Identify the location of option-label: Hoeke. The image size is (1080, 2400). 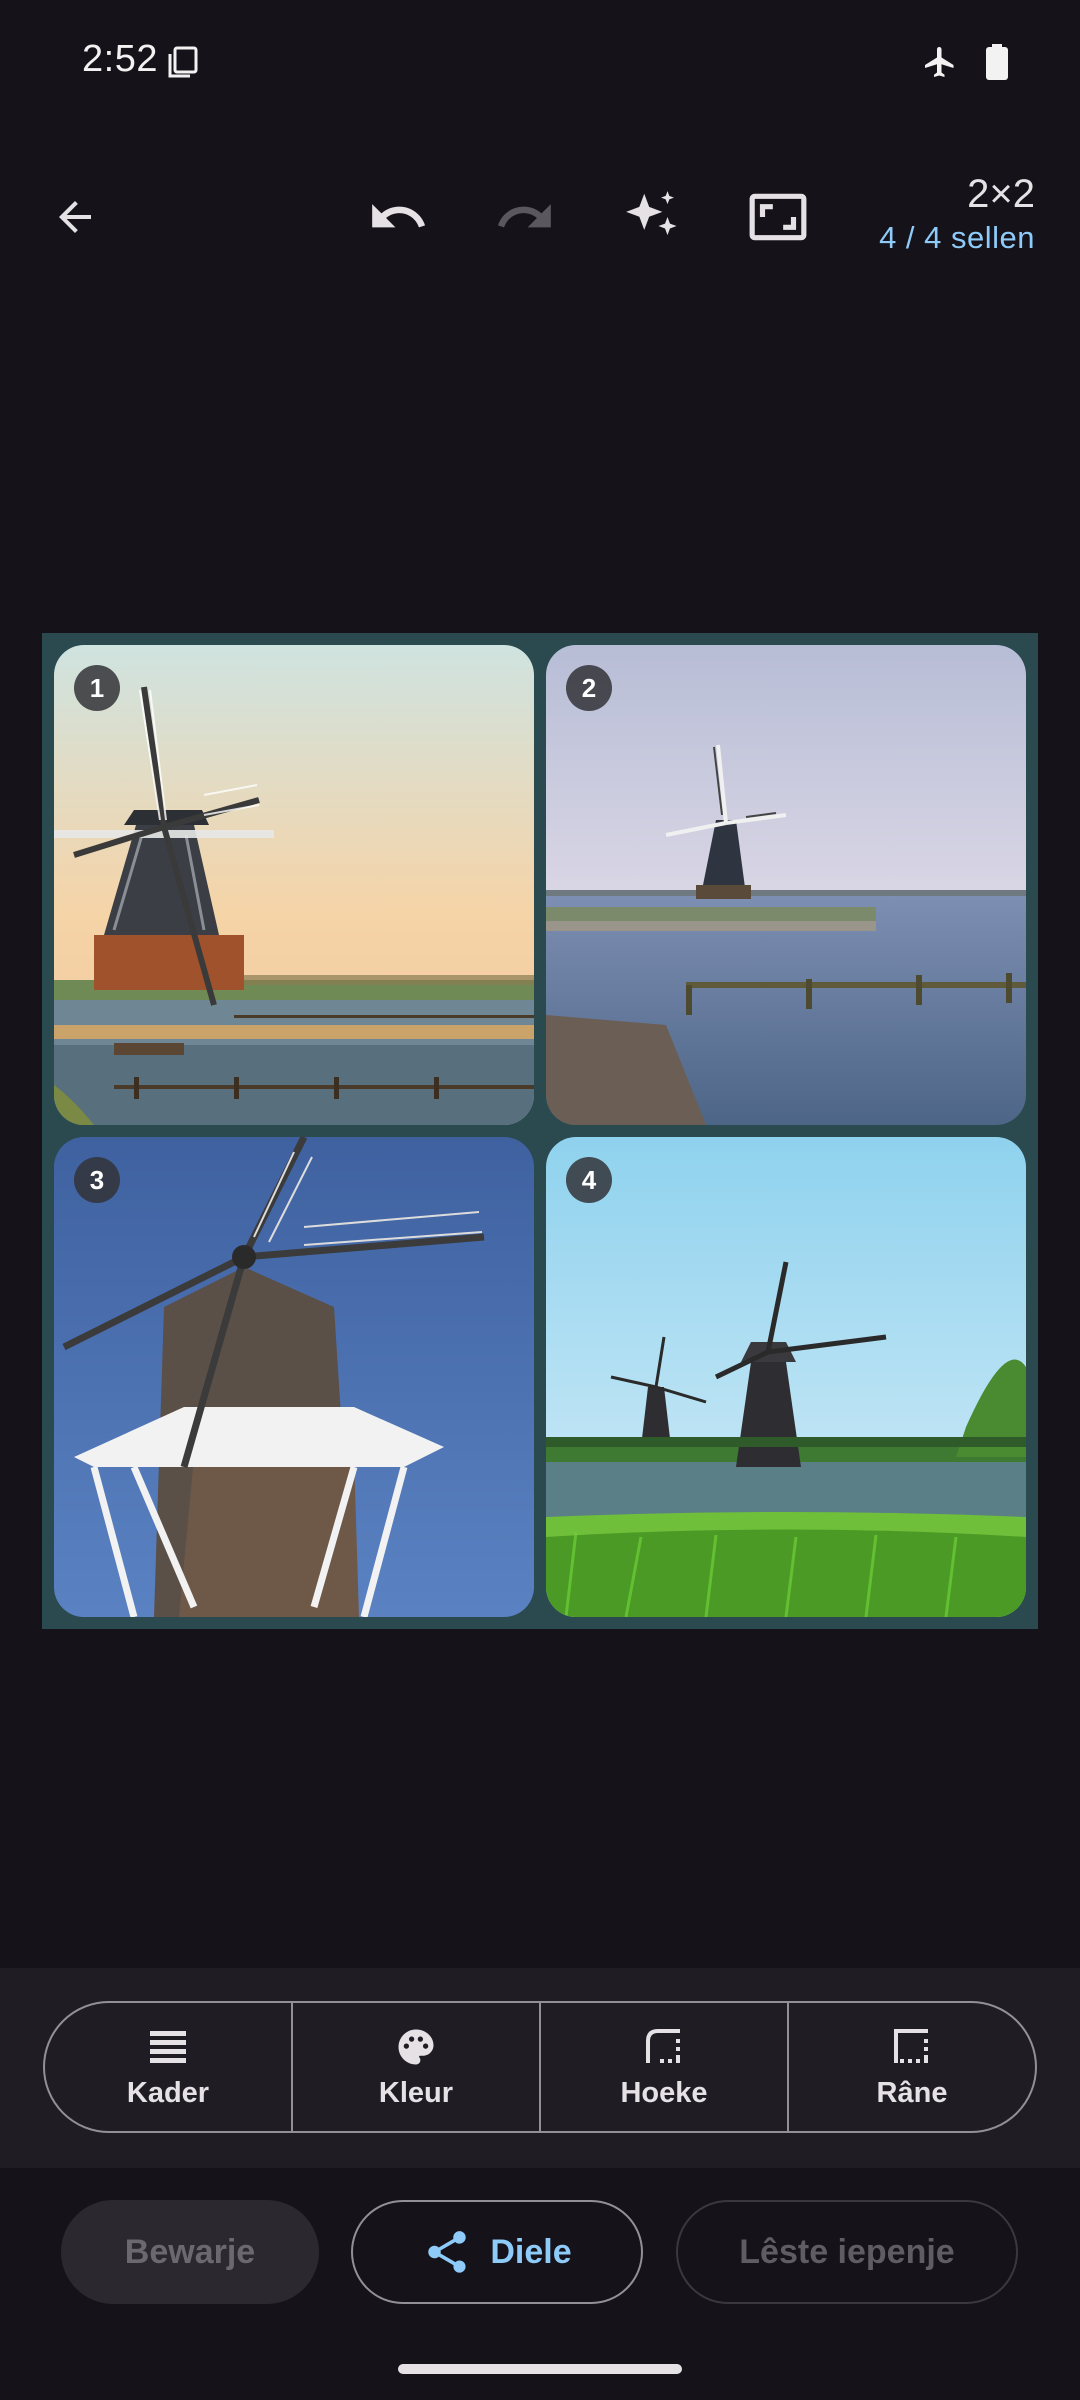
(664, 2092).